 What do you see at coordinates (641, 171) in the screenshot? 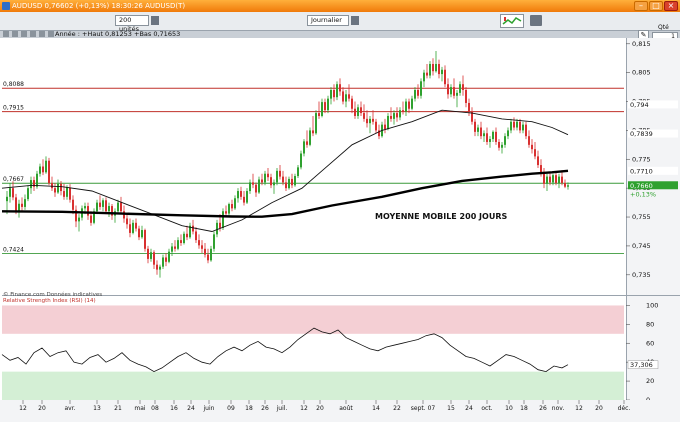
I see `ma-value-tag: 0,7710` at bounding box center [641, 171].